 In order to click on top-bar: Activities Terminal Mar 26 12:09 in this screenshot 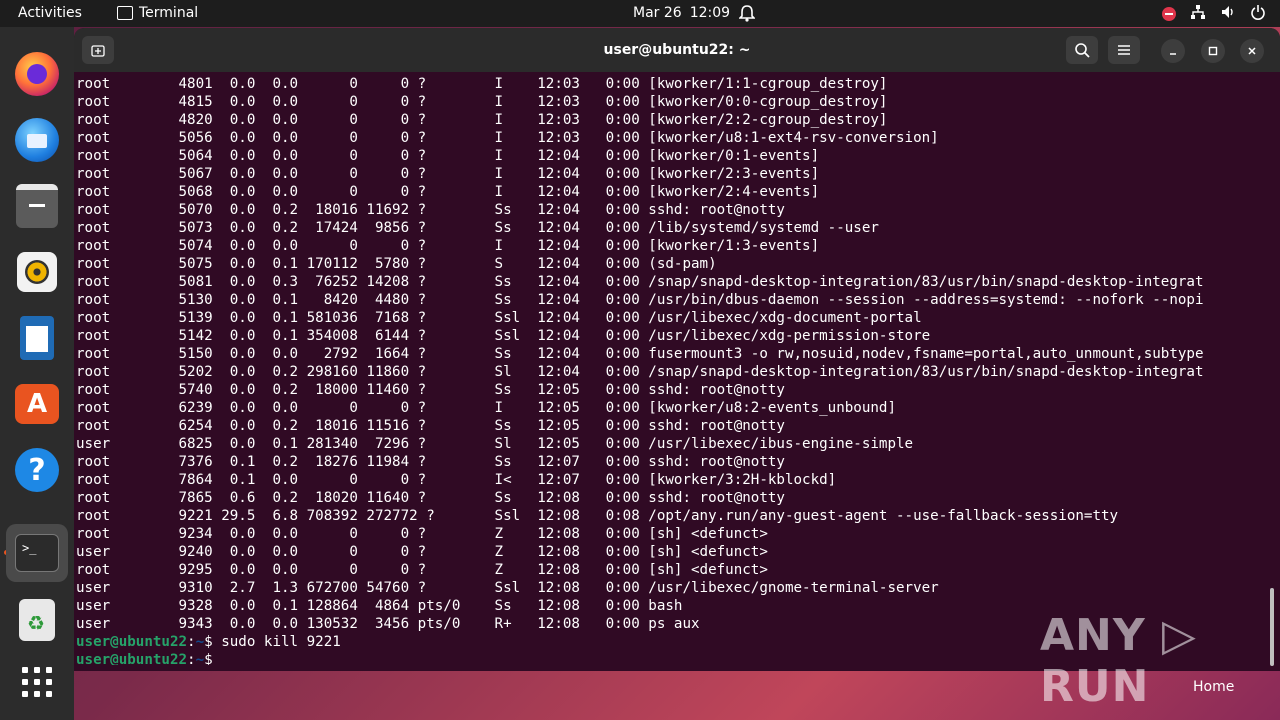, I will do `click(640, 13)`.